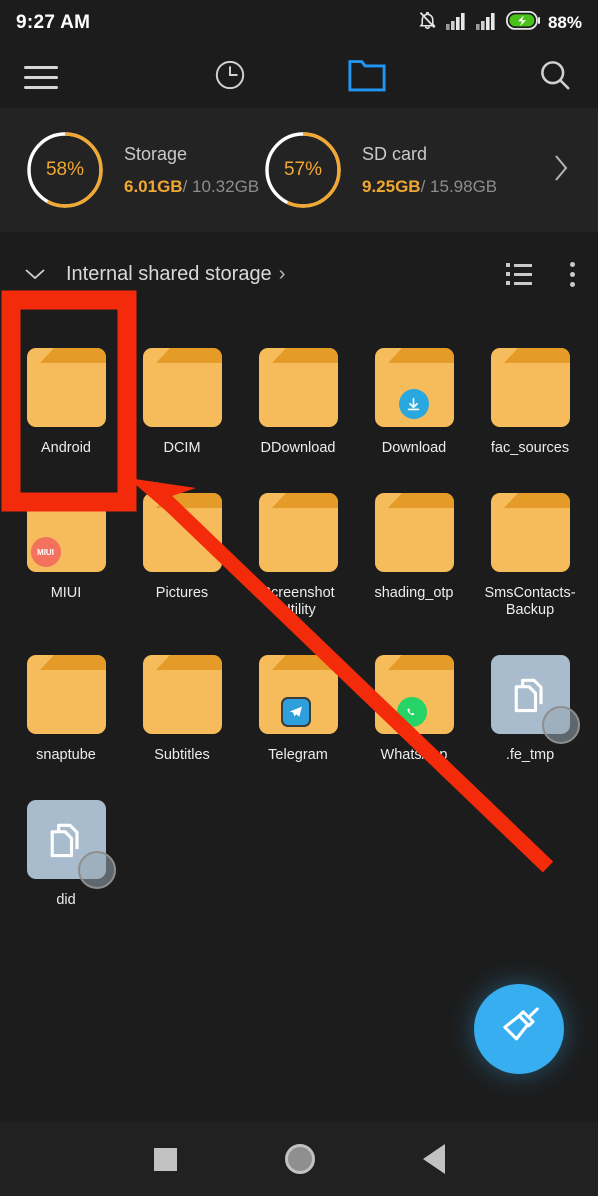  What do you see at coordinates (66, 532) in the screenshot?
I see `folder-icon: MIUI` at bounding box center [66, 532].